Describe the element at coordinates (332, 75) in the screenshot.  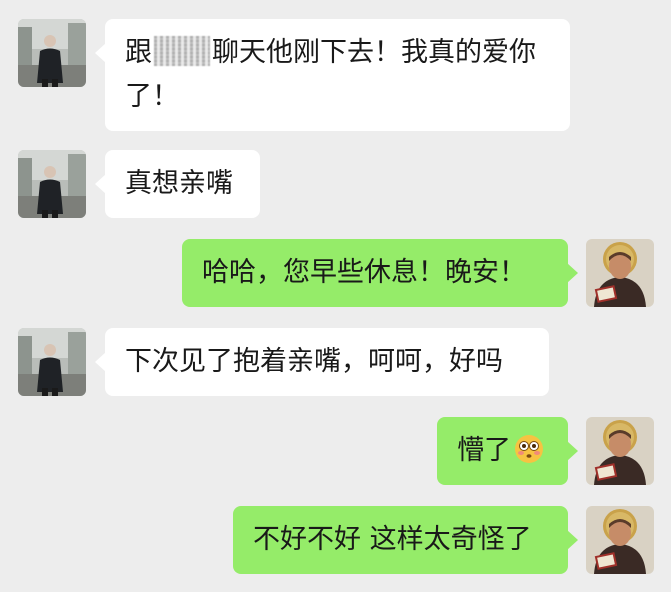
I see `message-bubble-incoming: 跟聊天他刚下去！我真的爱你了！` at that location.